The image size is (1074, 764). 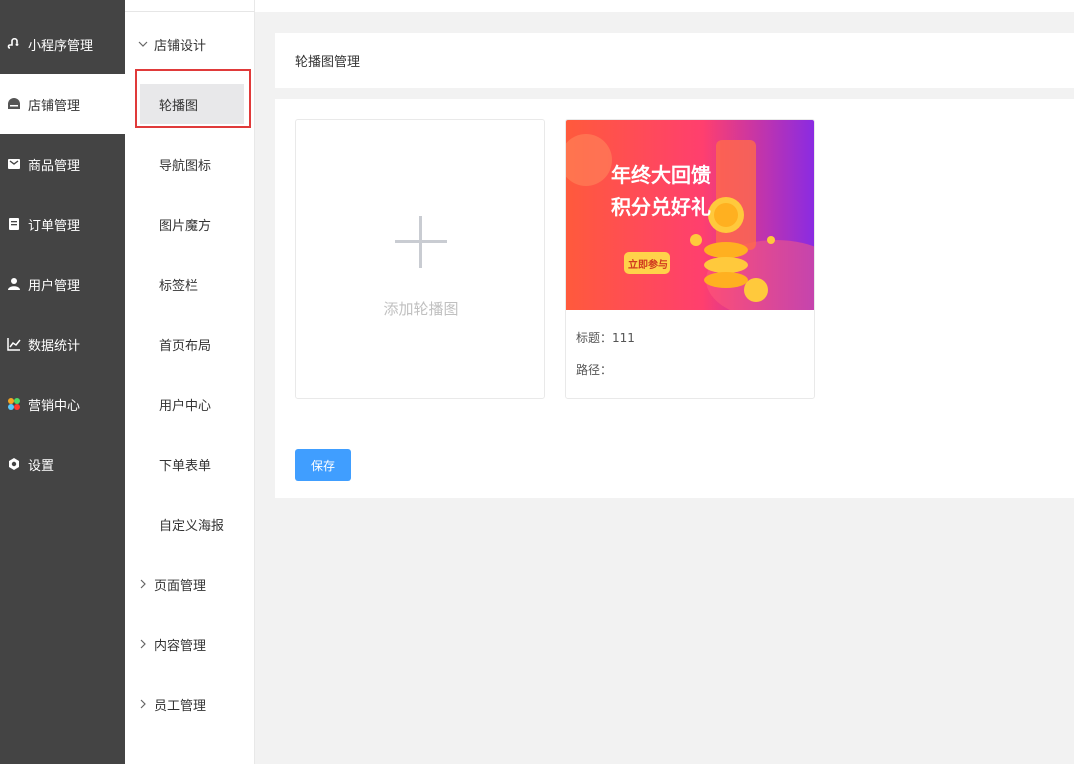 I want to click on submenu-item-label: 标签栏, so click(x=179, y=286).